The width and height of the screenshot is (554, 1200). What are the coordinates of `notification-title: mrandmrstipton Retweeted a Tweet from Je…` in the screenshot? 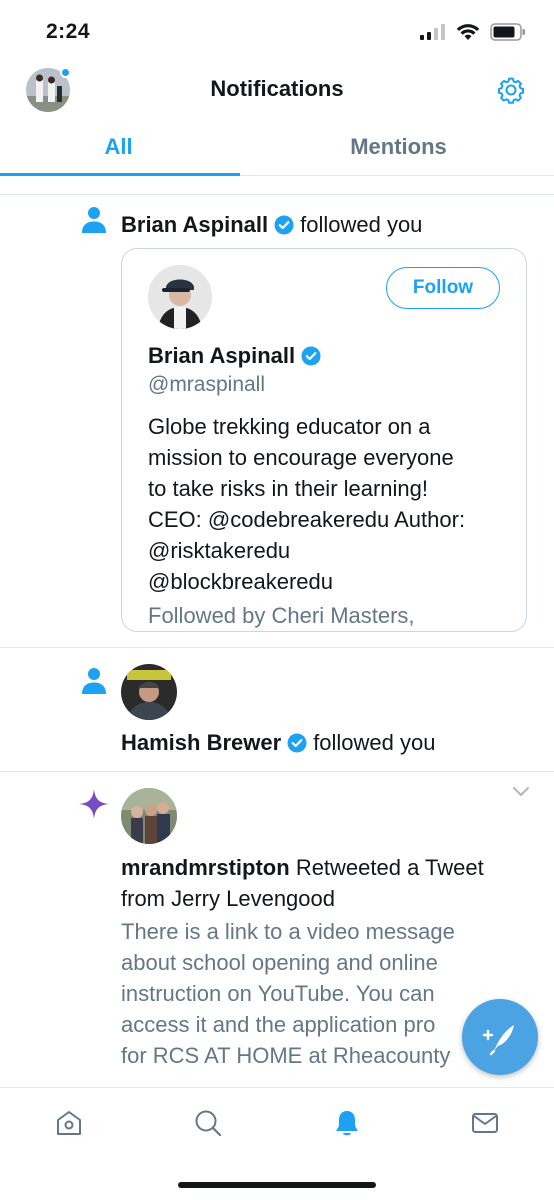 It's located at (331, 883).